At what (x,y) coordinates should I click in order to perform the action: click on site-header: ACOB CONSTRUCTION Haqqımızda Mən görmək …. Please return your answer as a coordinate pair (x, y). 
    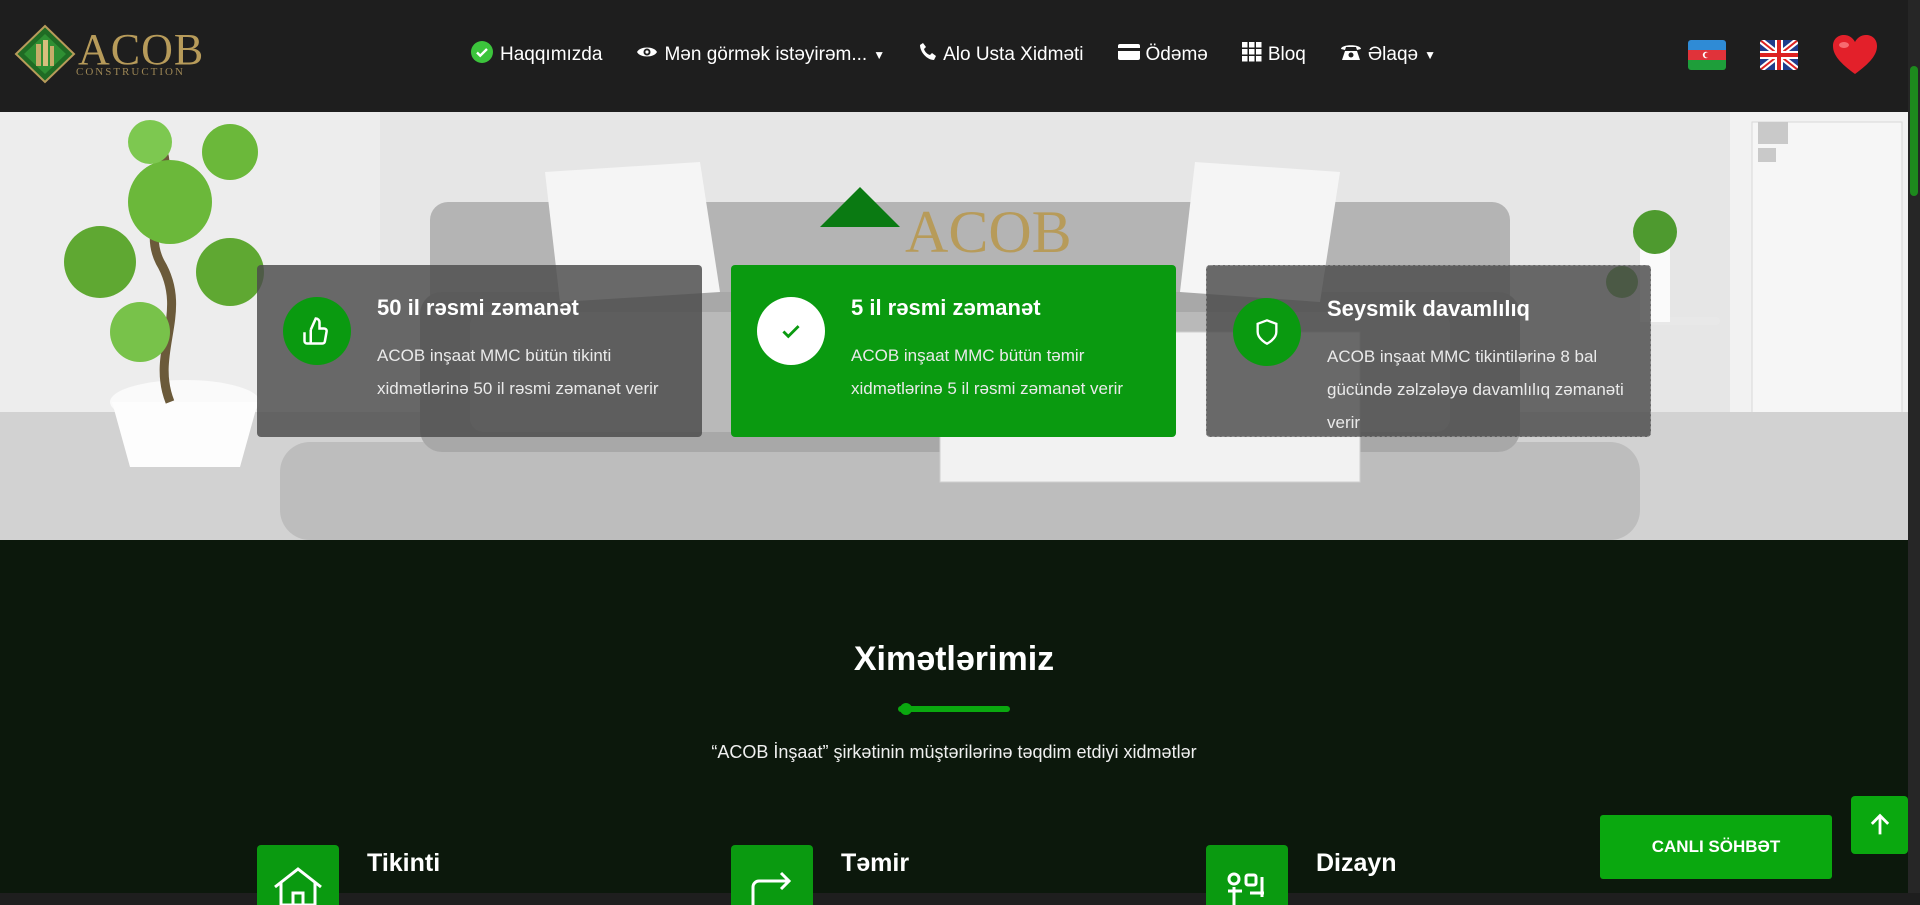
    Looking at the image, I should click on (954, 56).